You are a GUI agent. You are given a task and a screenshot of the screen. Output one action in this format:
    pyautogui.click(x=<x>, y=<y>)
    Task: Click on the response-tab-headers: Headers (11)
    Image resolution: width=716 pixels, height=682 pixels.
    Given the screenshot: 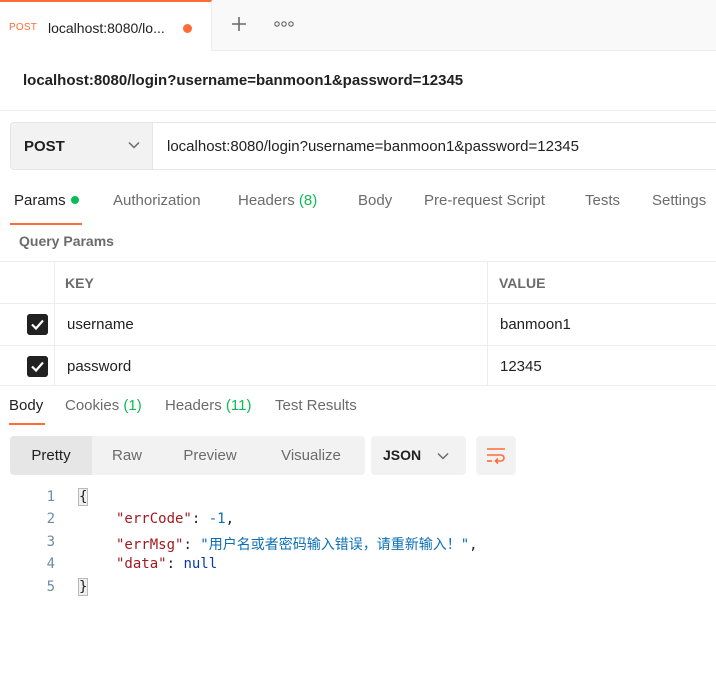 What is the action you would take?
    pyautogui.click(x=208, y=405)
    